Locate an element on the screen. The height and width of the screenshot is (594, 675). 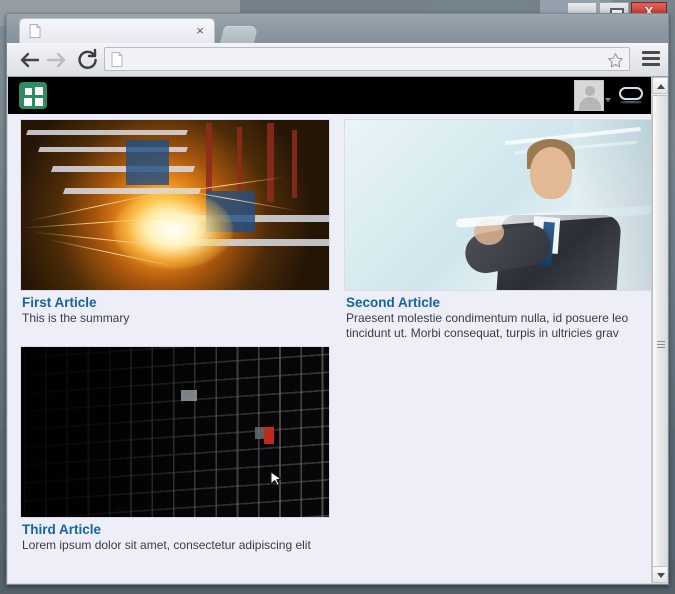
tab-close-button: × is located at coordinates (200, 31).